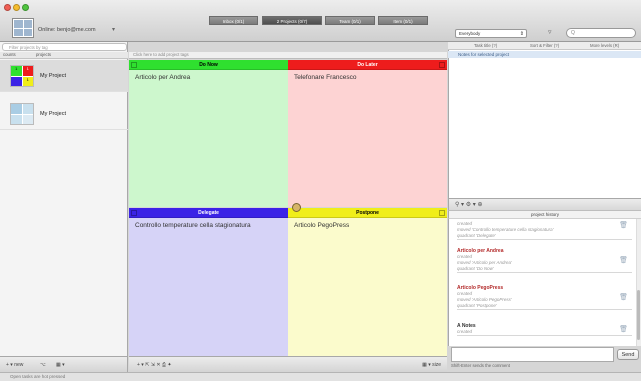  I want to click on send-button: Send, so click(628, 354).